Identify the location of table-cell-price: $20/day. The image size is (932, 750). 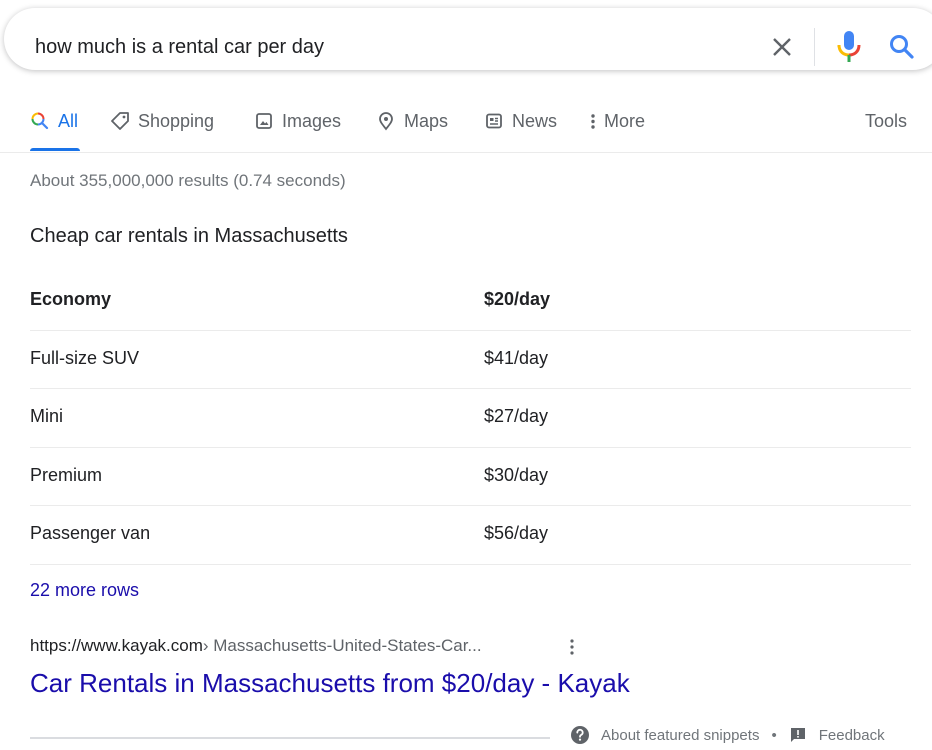
(517, 299).